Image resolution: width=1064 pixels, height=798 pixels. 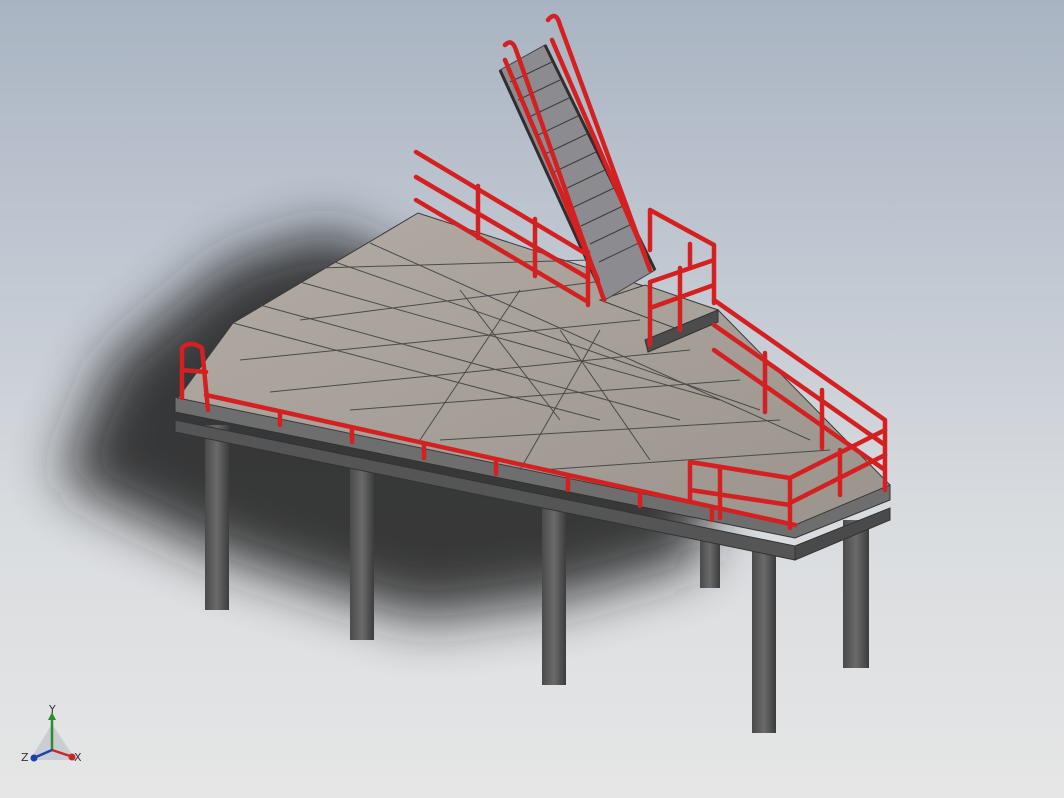 What do you see at coordinates (51, 734) in the screenshot?
I see `view-orientation-triad: Y X Z` at bounding box center [51, 734].